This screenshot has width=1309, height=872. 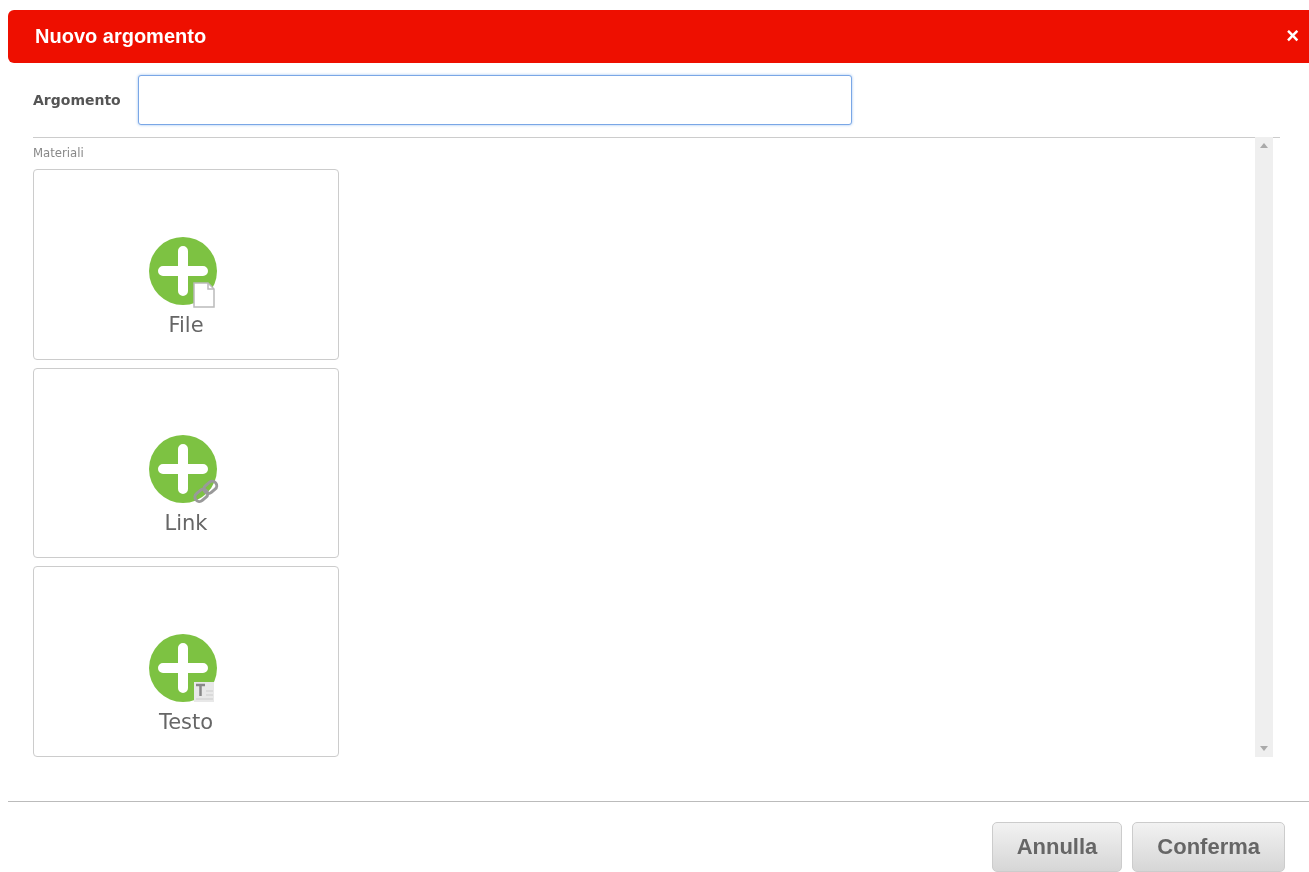 I want to click on add-material-card: Testo, so click(x=186, y=661).